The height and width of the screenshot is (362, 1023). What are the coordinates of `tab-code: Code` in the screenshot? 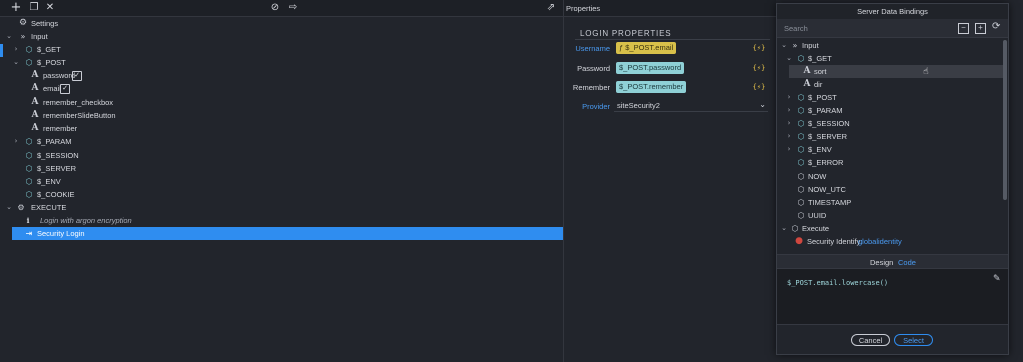 It's located at (907, 262).